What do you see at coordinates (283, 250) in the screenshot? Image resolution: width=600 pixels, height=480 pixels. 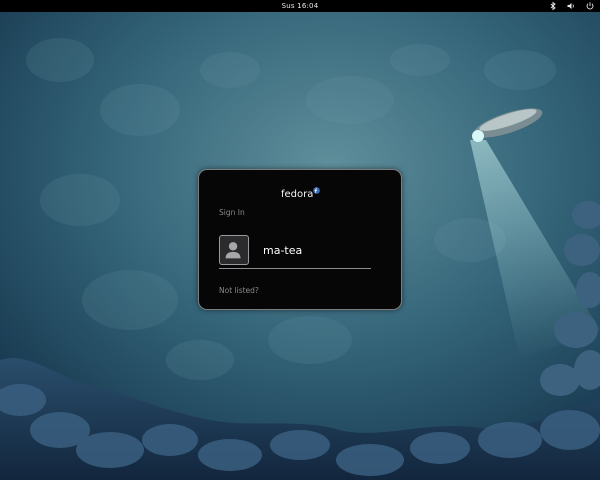 I see `username-label: ma-tea` at bounding box center [283, 250].